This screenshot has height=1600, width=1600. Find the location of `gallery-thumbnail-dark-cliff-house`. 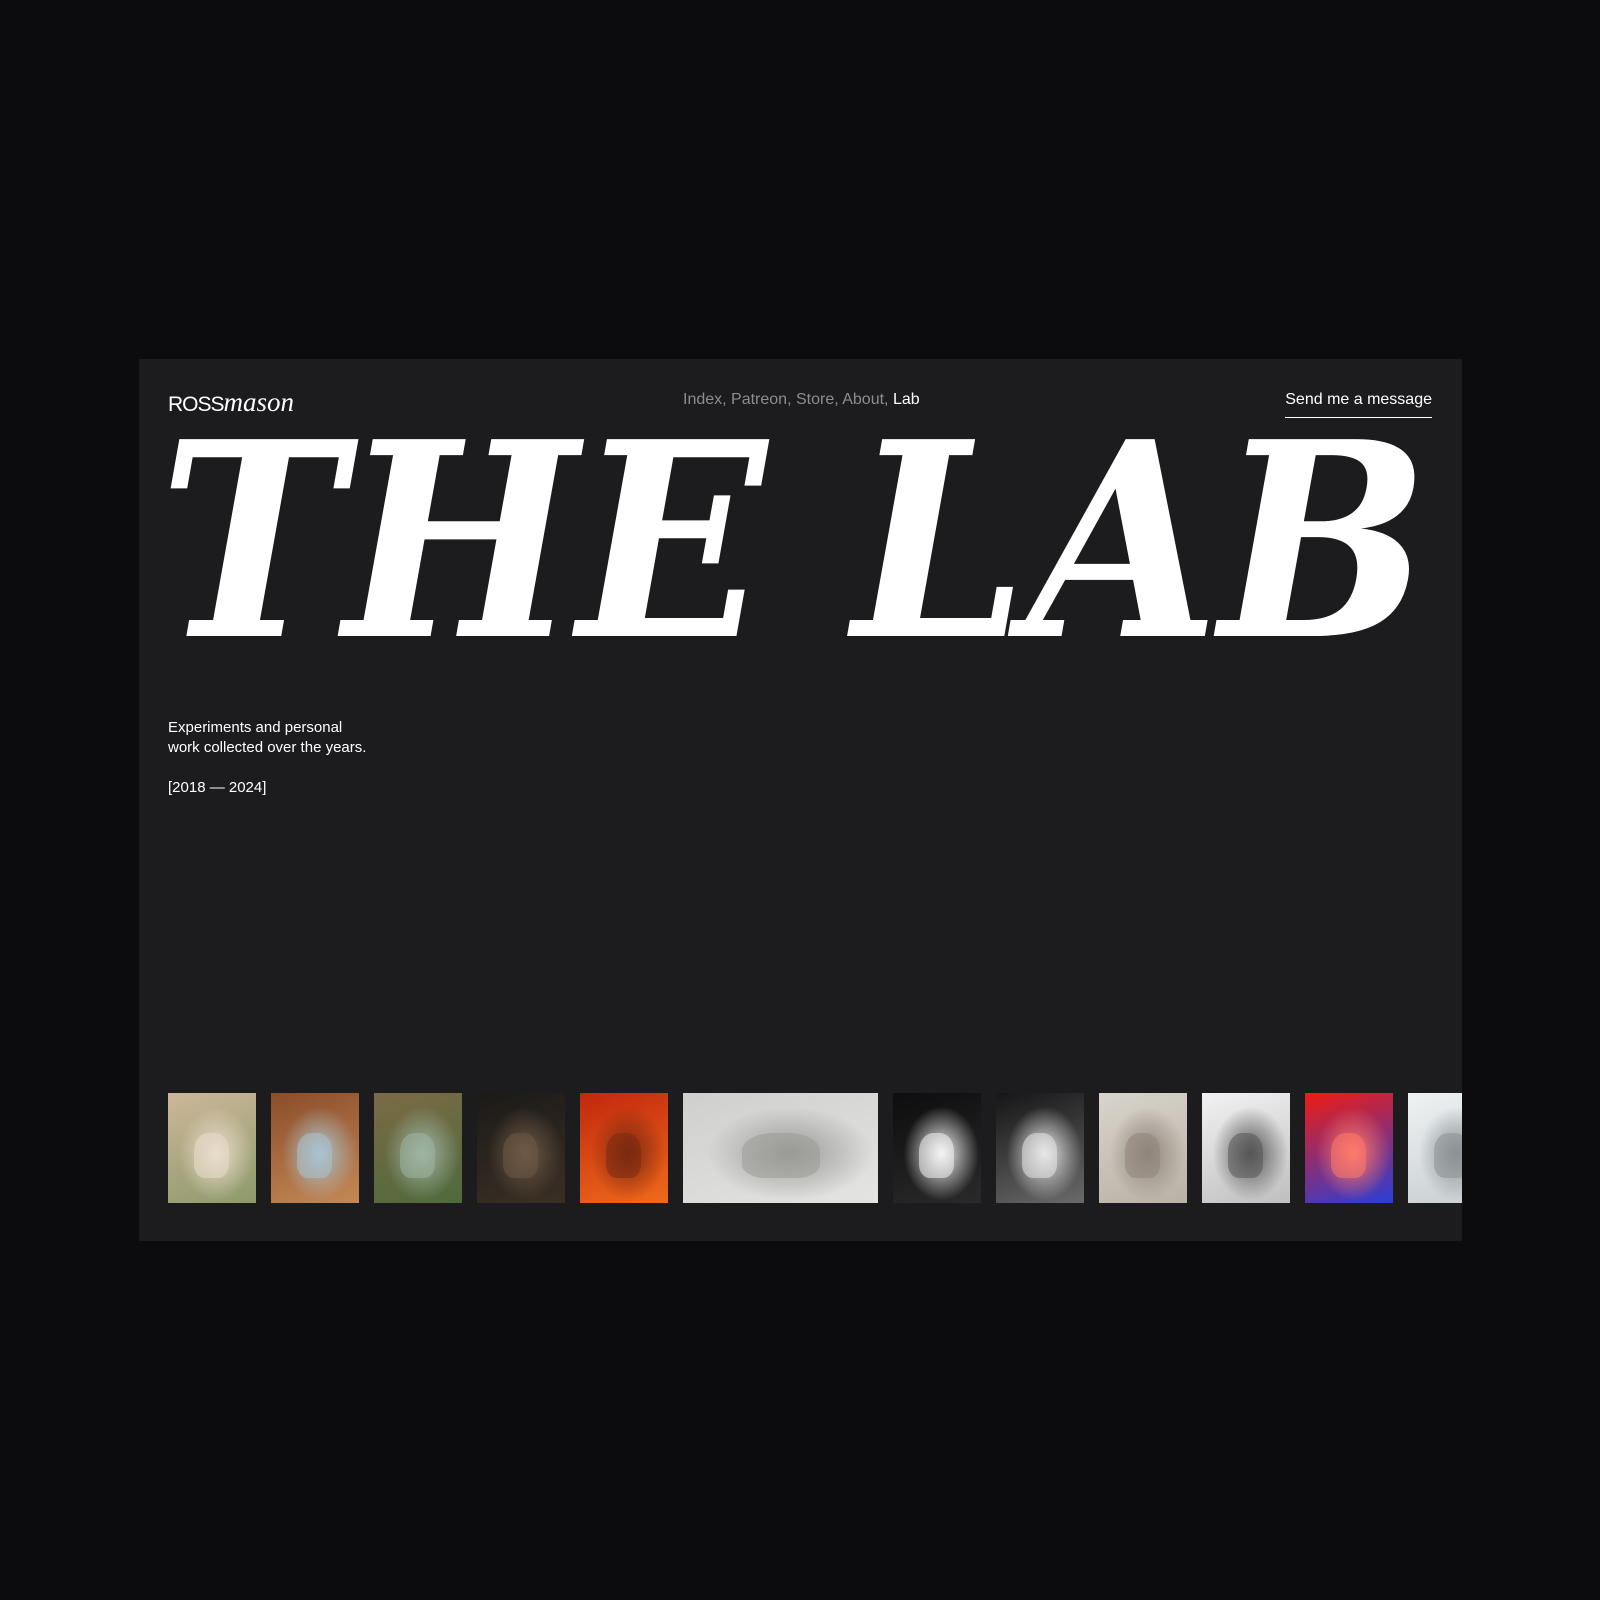

gallery-thumbnail-dark-cliff-house is located at coordinates (521, 1148).